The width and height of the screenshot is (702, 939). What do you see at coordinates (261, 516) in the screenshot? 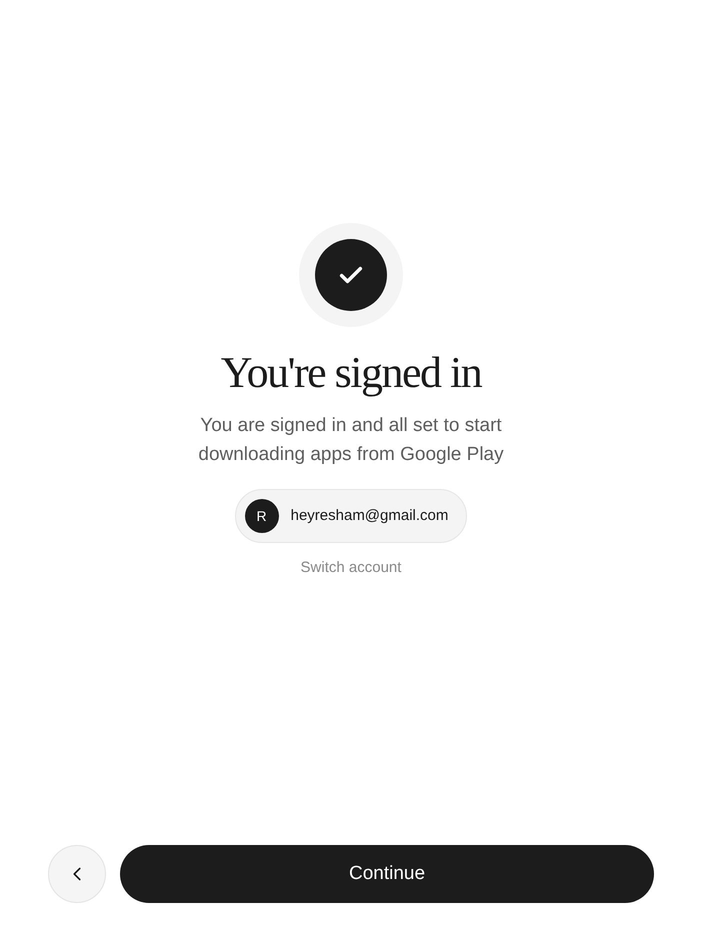
I see `avatar-initial: R` at bounding box center [261, 516].